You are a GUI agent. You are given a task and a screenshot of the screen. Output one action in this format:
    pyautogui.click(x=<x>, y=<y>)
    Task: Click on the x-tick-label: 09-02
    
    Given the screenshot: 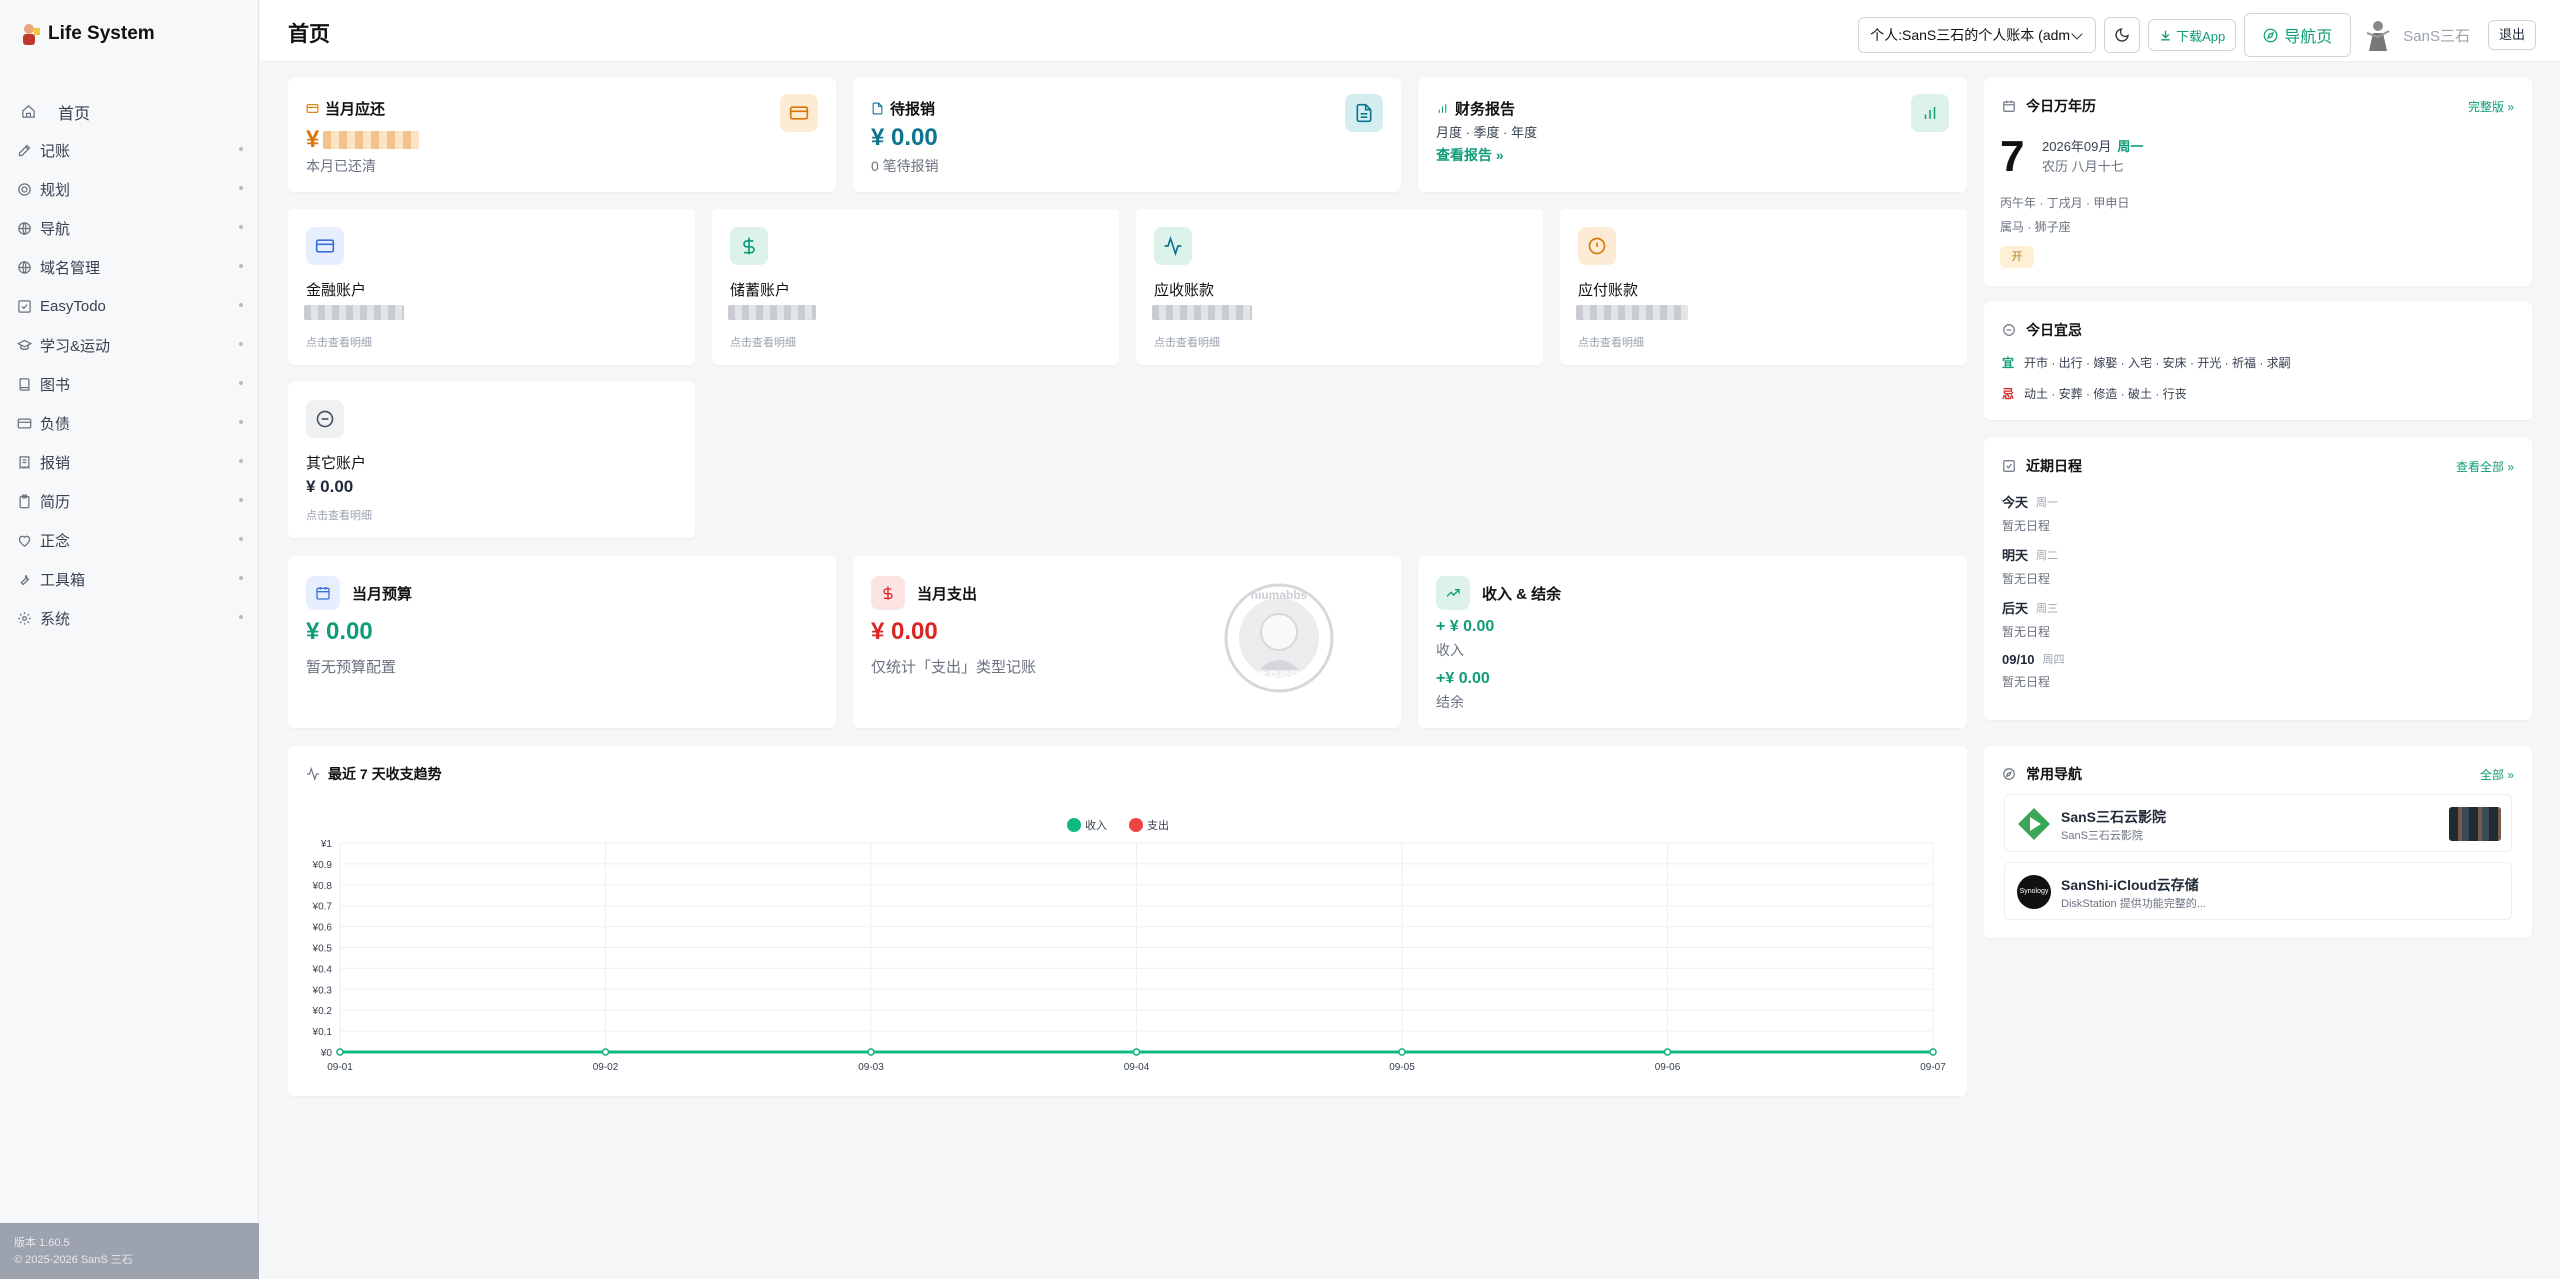 What is the action you would take?
    pyautogui.click(x=606, y=1067)
    